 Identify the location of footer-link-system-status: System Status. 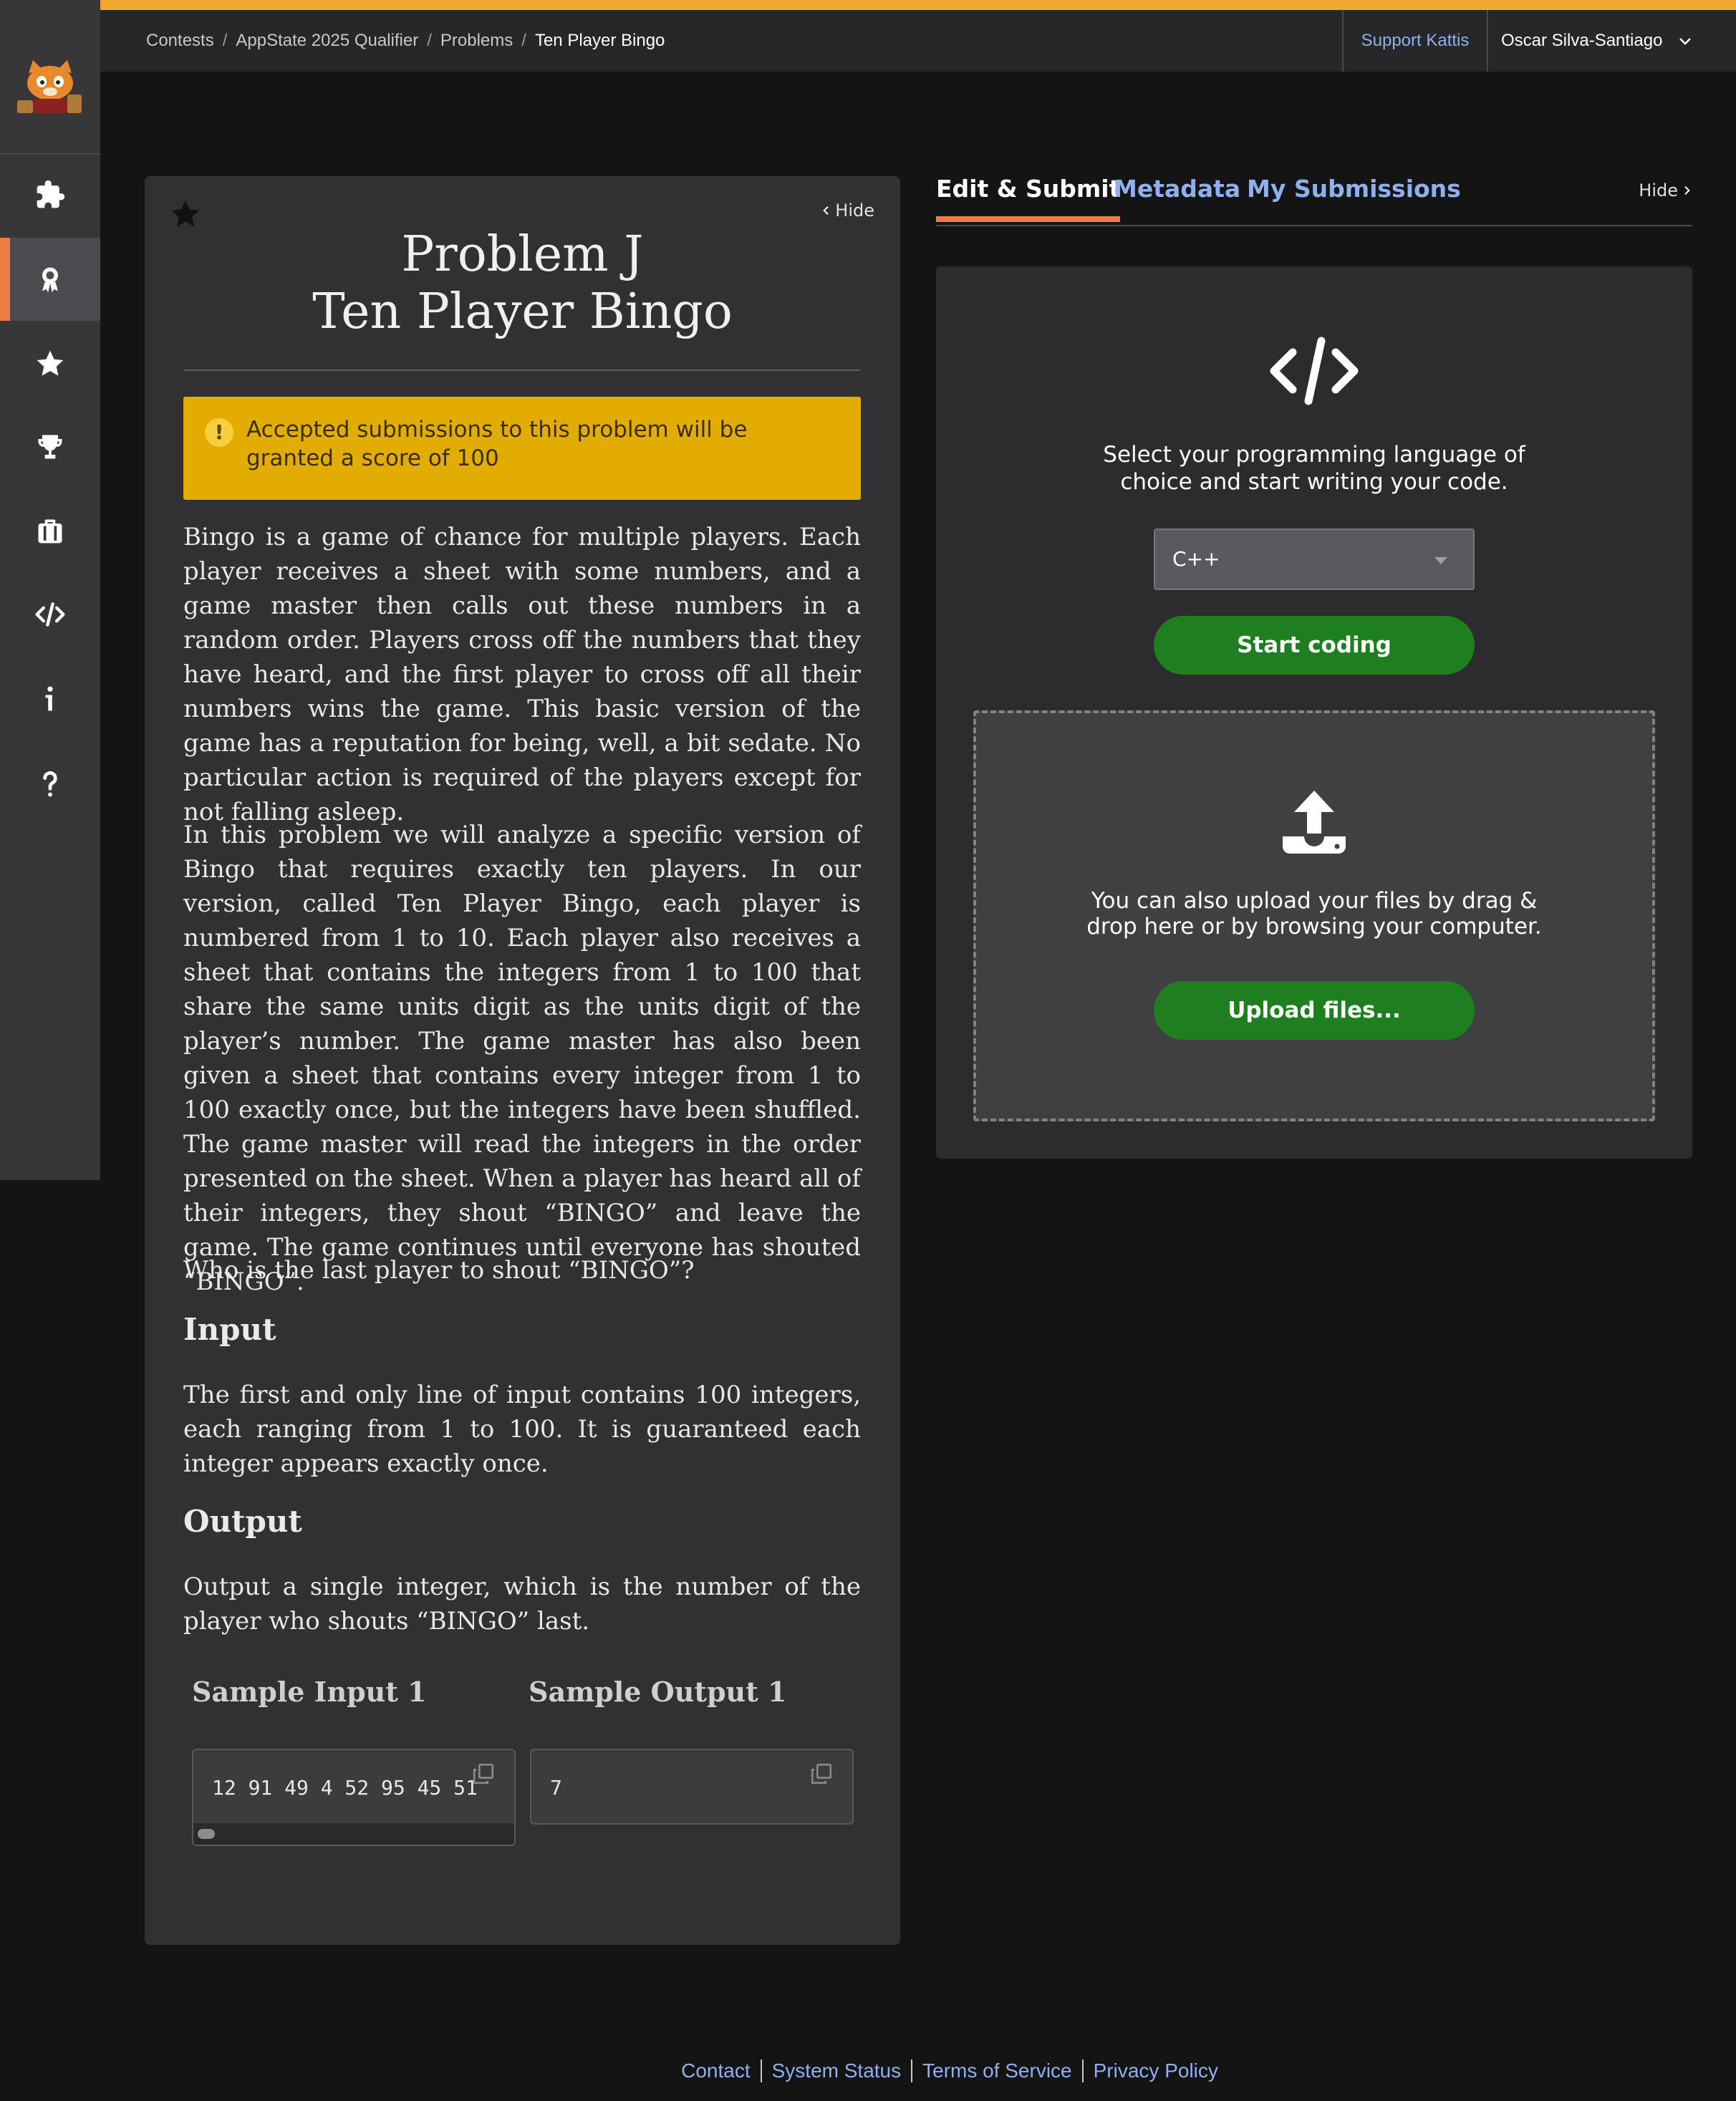
(836, 2070).